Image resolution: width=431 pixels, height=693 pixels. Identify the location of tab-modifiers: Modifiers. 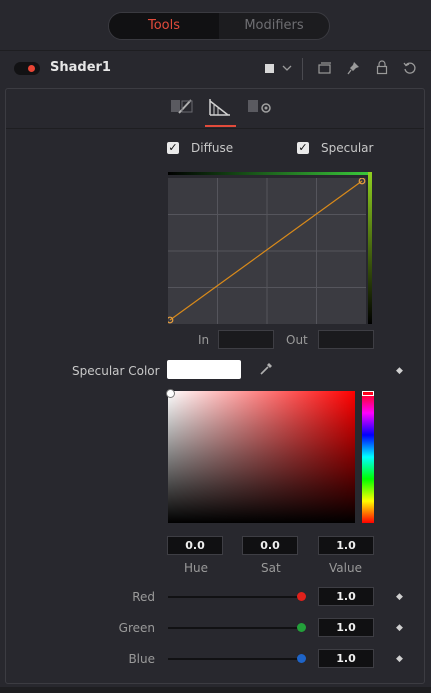
(274, 26).